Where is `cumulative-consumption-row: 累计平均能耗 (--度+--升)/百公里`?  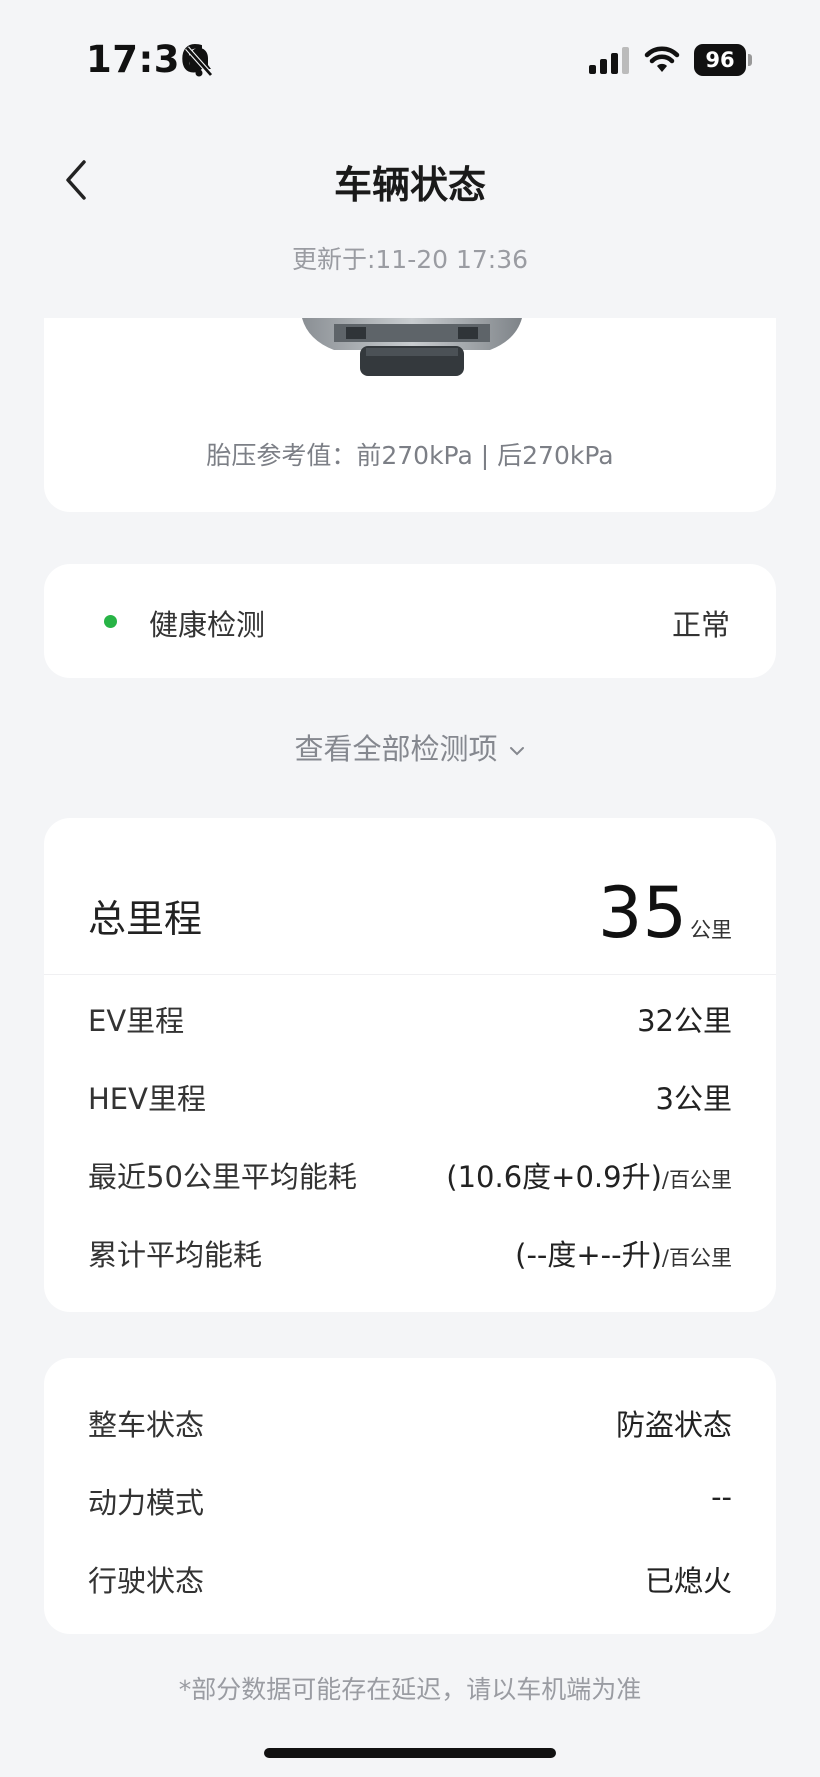 cumulative-consumption-row: 累计平均能耗 (--度+--升)/百公里 is located at coordinates (410, 1254).